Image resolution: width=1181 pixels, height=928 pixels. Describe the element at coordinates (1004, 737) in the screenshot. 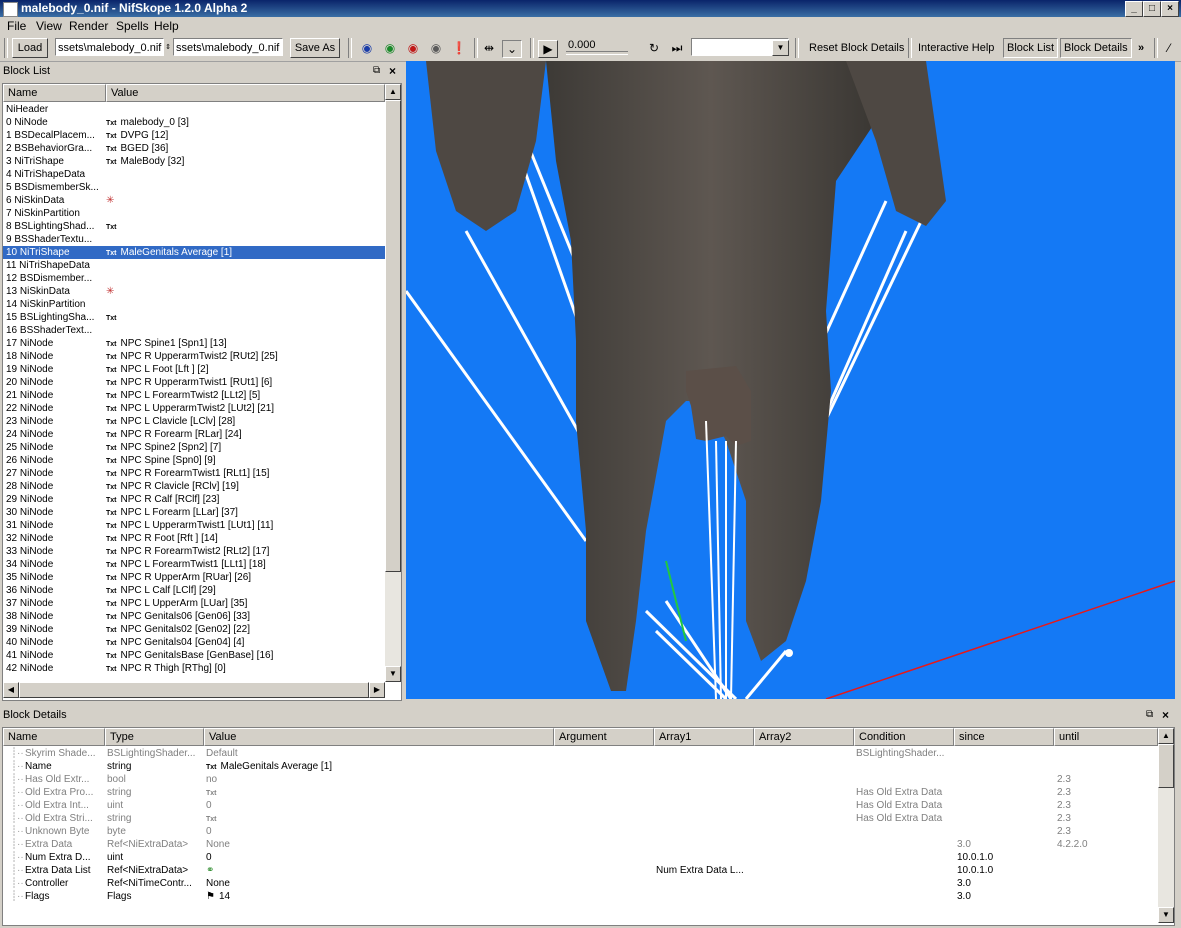

I see `column-header-since: since` at that location.